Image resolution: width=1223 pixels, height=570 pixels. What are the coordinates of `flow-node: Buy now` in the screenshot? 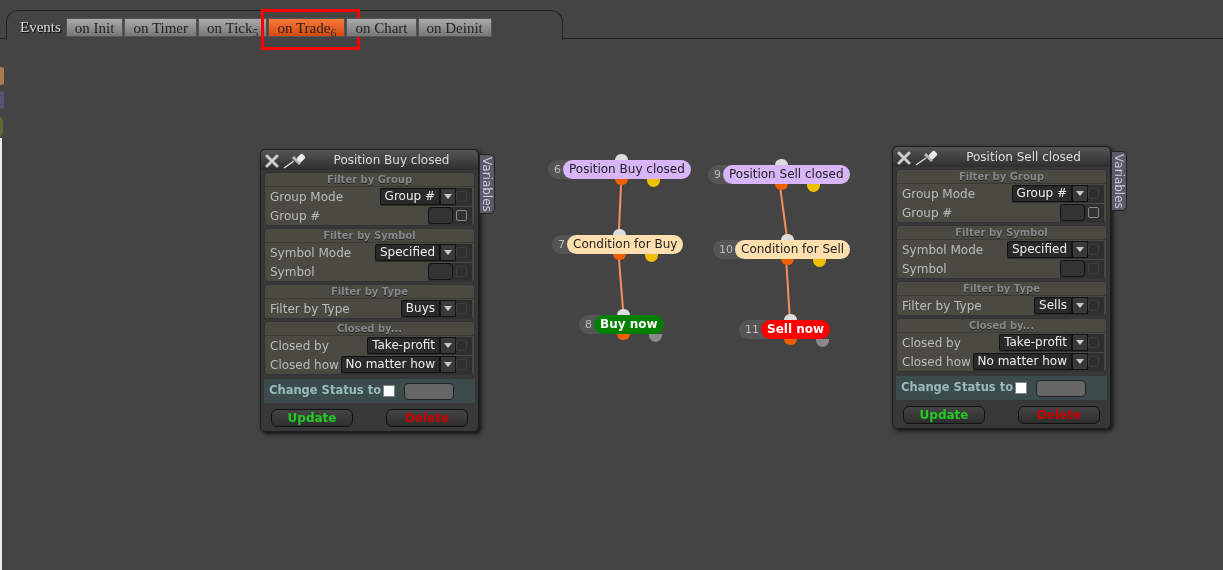 It's located at (629, 324).